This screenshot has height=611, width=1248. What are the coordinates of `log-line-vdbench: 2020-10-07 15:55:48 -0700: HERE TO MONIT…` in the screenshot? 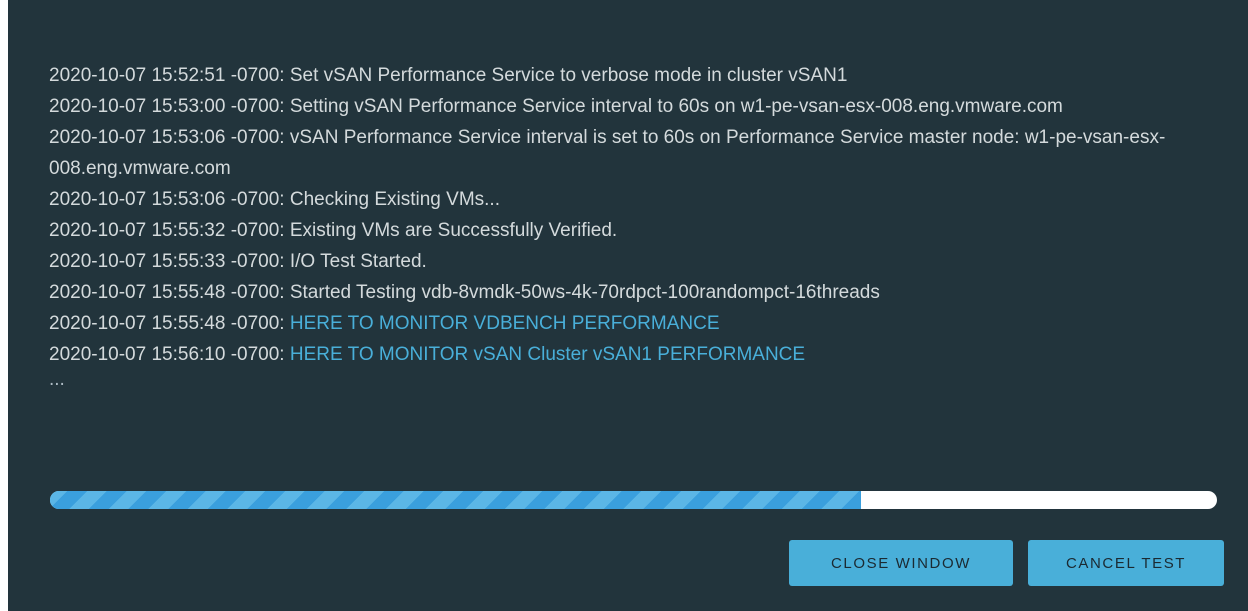 It's located at (624, 323).